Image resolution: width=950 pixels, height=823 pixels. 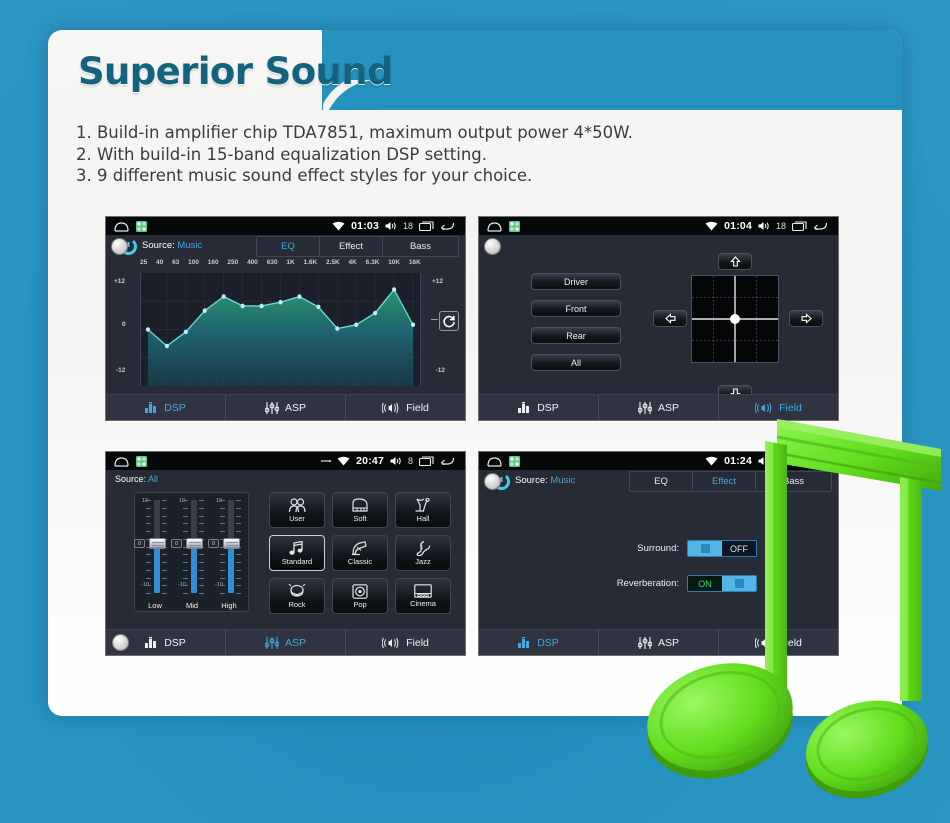 I want to click on freq-tick-12: 6.3K, so click(x=372, y=262).